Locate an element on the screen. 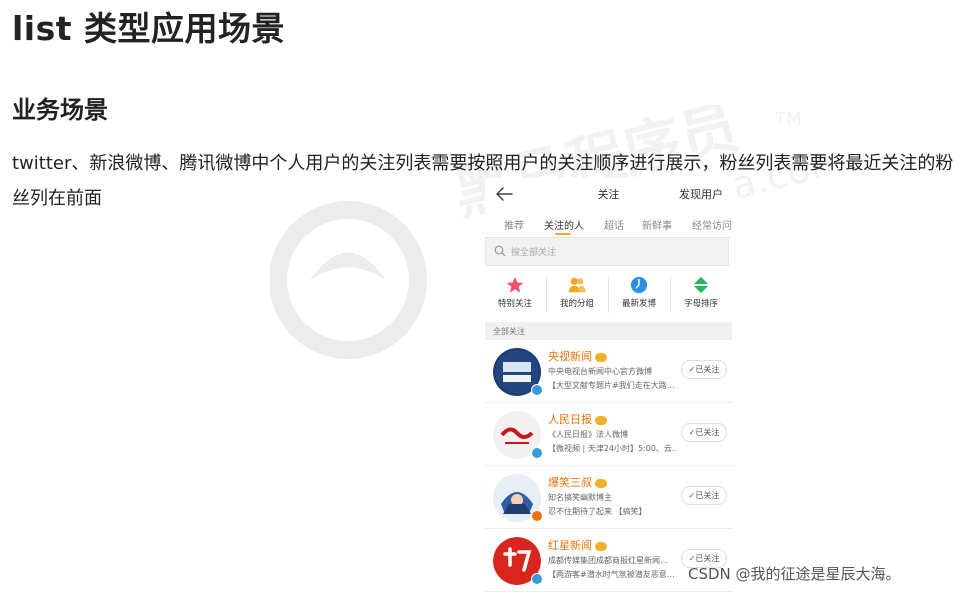 The height and width of the screenshot is (593, 960). list-item: 央视新闻 中央电视台新闻中心官方微博 【大型文献专题片#我们走在大路… ✓已关注 is located at coordinates (608, 371).